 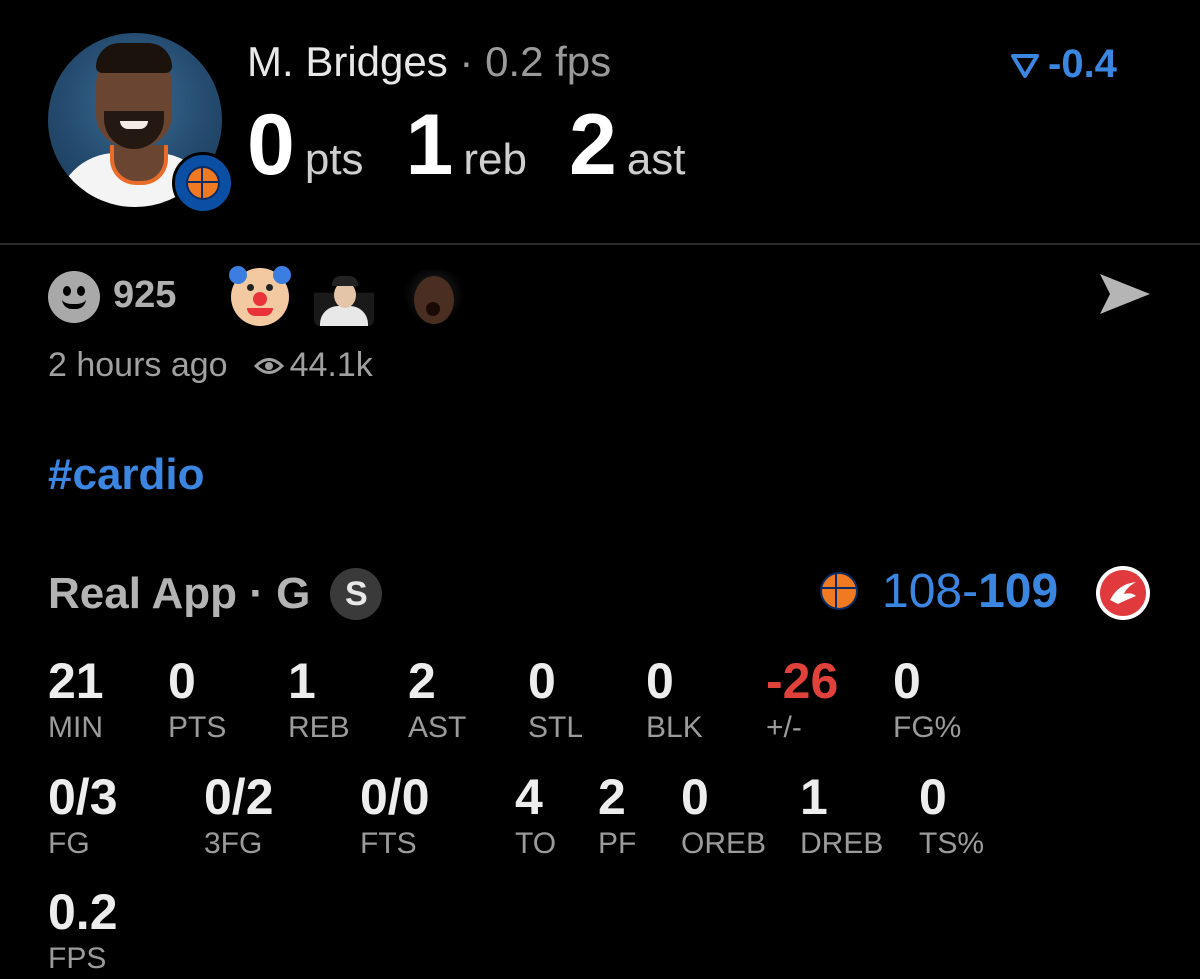 What do you see at coordinates (548, 61) in the screenshot?
I see `player-fps: 0.2 fps` at bounding box center [548, 61].